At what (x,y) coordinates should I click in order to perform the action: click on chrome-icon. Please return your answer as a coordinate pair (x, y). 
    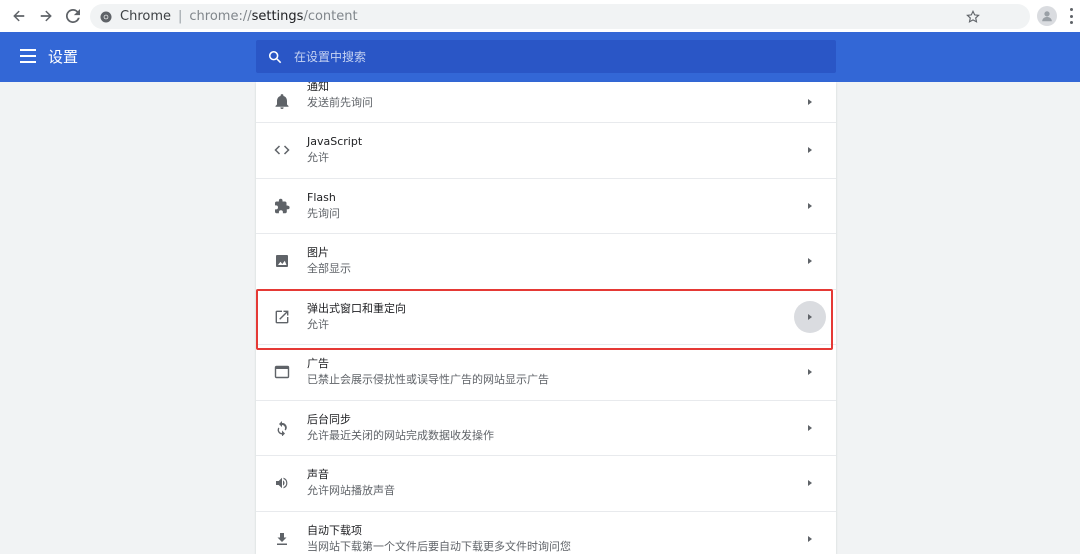
    Looking at the image, I should click on (106, 17).